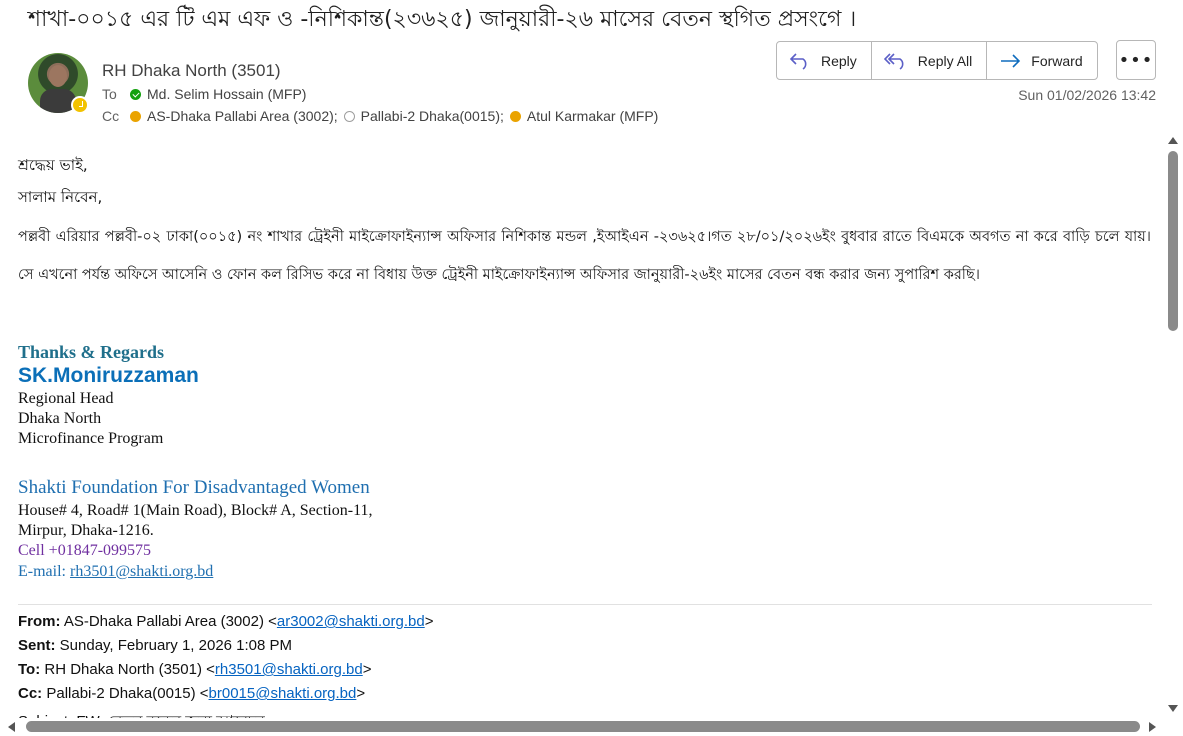  Describe the element at coordinates (111, 116) in the screenshot. I see `cc-label: Cc` at that location.